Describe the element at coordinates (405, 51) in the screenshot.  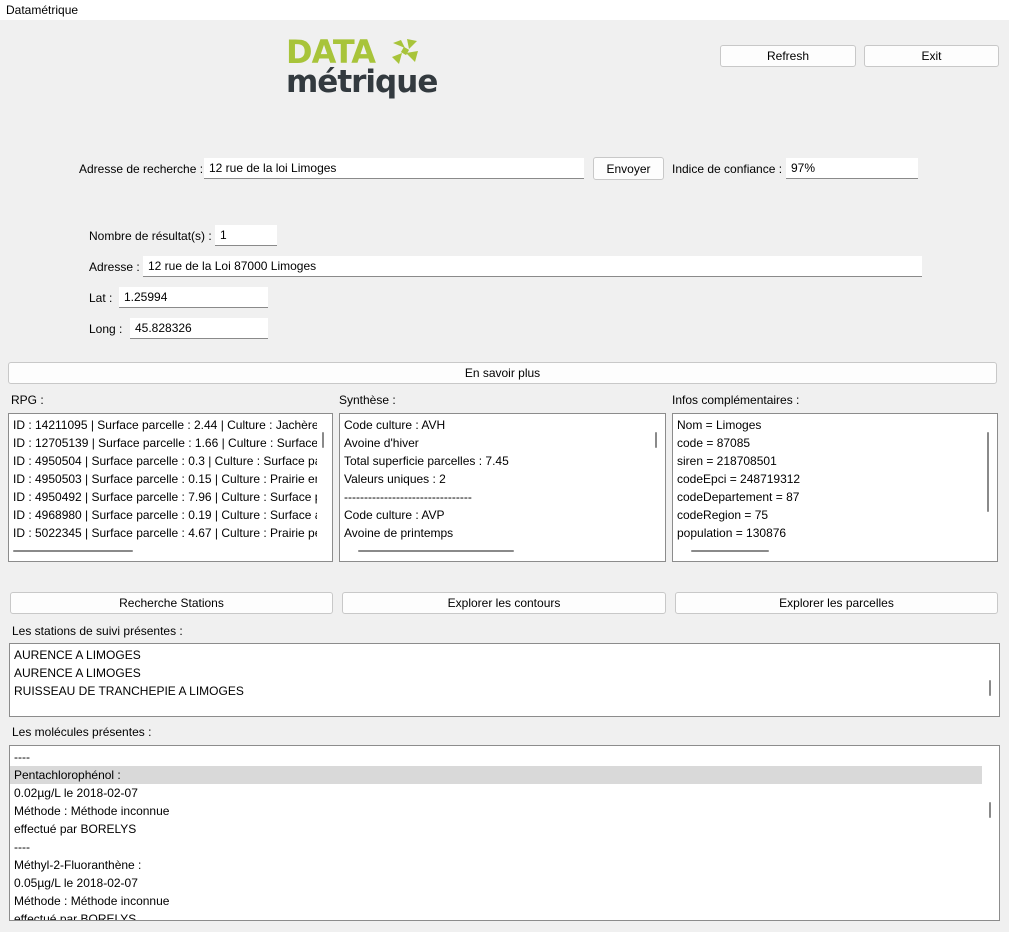
I see `logo-star-icon` at that location.